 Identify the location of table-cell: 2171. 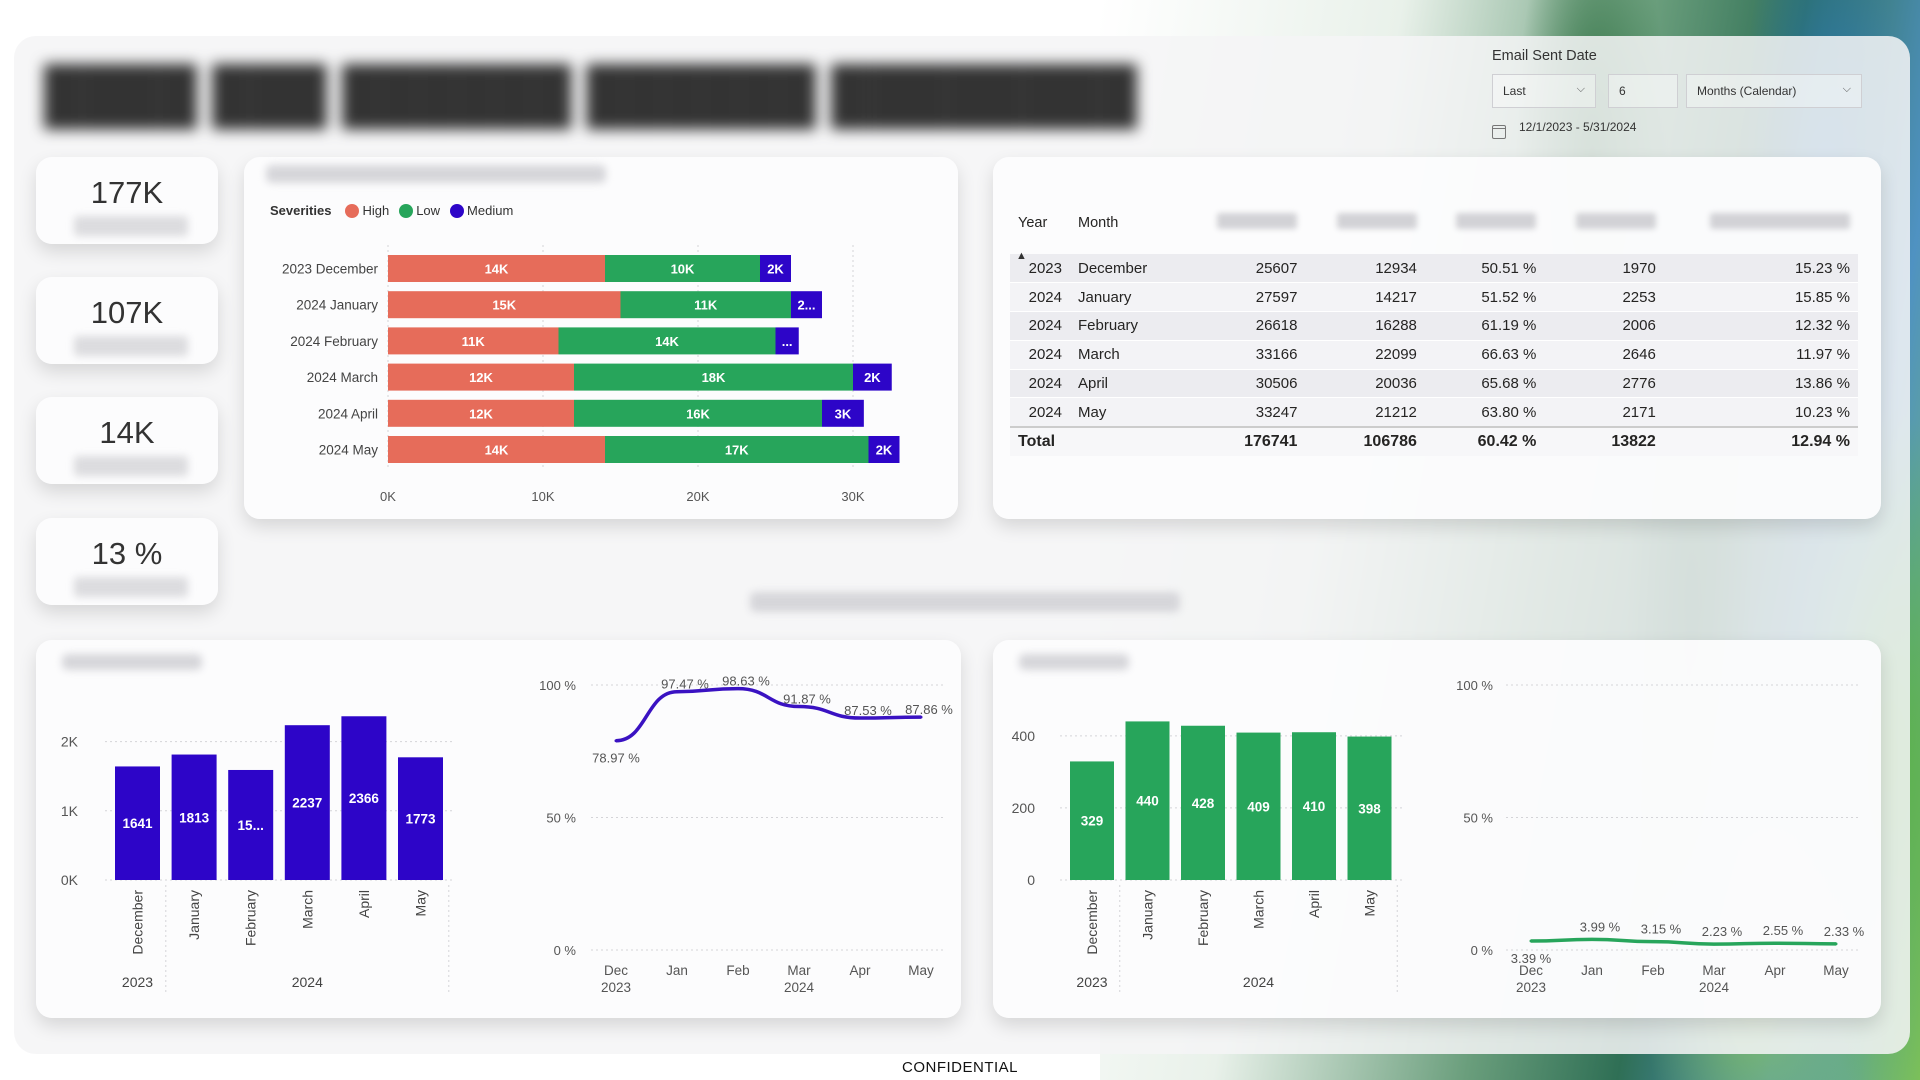
(1604, 412).